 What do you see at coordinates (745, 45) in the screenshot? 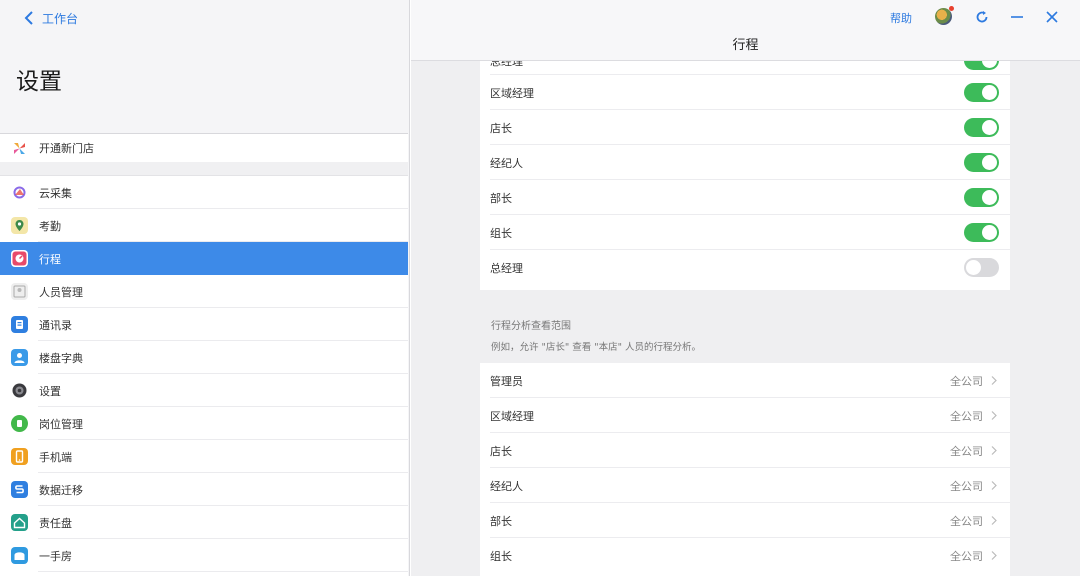
I see `detail-title: 行程` at bounding box center [745, 45].